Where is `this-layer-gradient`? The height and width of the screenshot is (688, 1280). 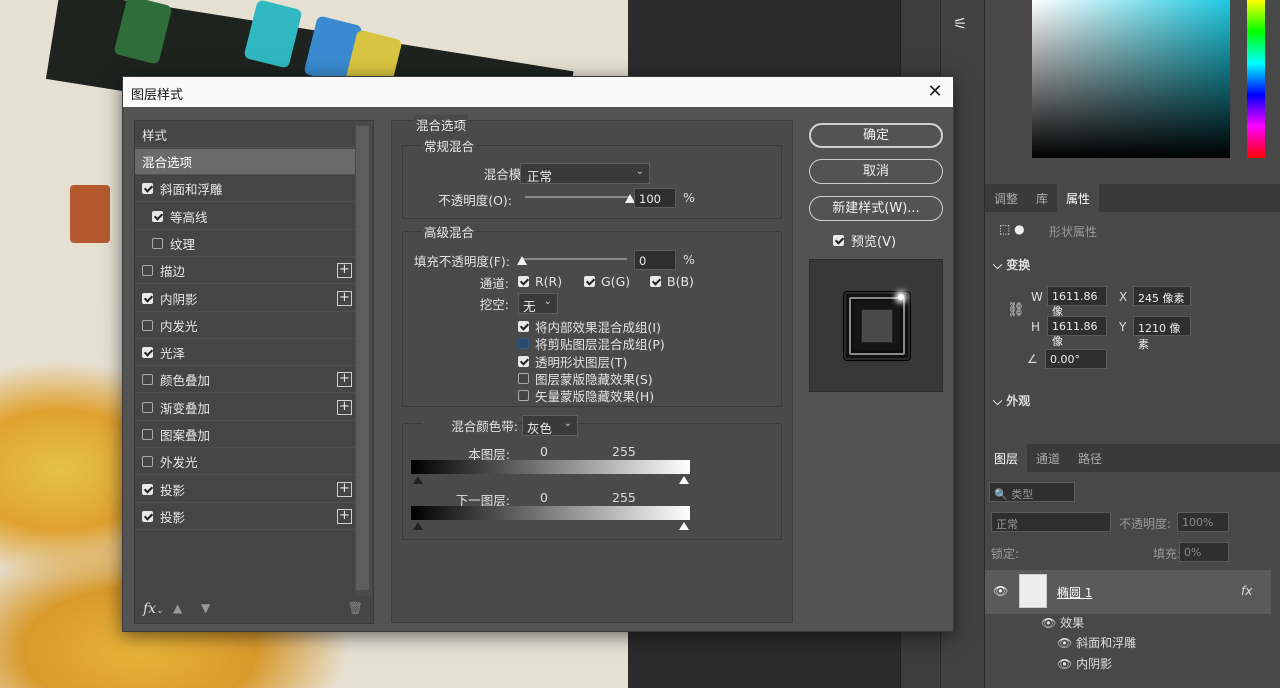 this-layer-gradient is located at coordinates (550, 467).